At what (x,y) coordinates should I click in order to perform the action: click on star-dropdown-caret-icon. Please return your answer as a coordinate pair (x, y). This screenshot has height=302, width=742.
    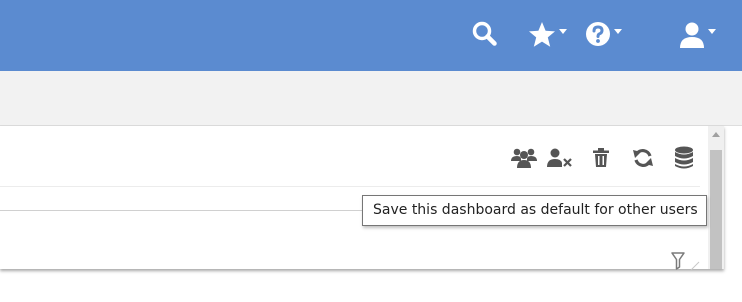
    Looking at the image, I should click on (563, 31).